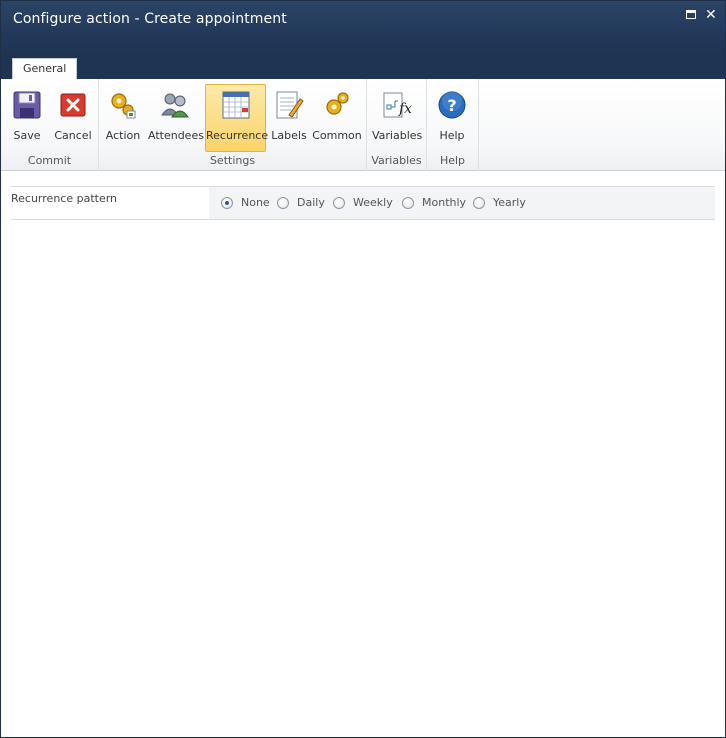 The width and height of the screenshot is (726, 738). What do you see at coordinates (337, 118) in the screenshot?
I see `common-button: Common` at bounding box center [337, 118].